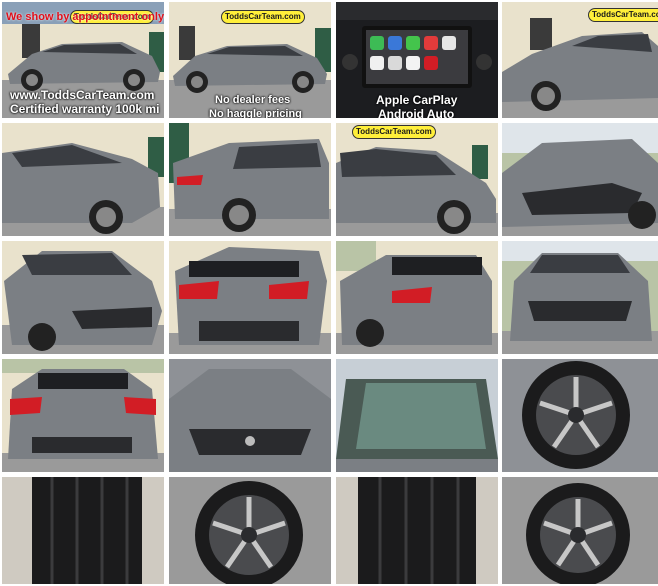 The width and height of the screenshot is (658, 586). I want to click on photo-16-wheel, so click(580, 415).